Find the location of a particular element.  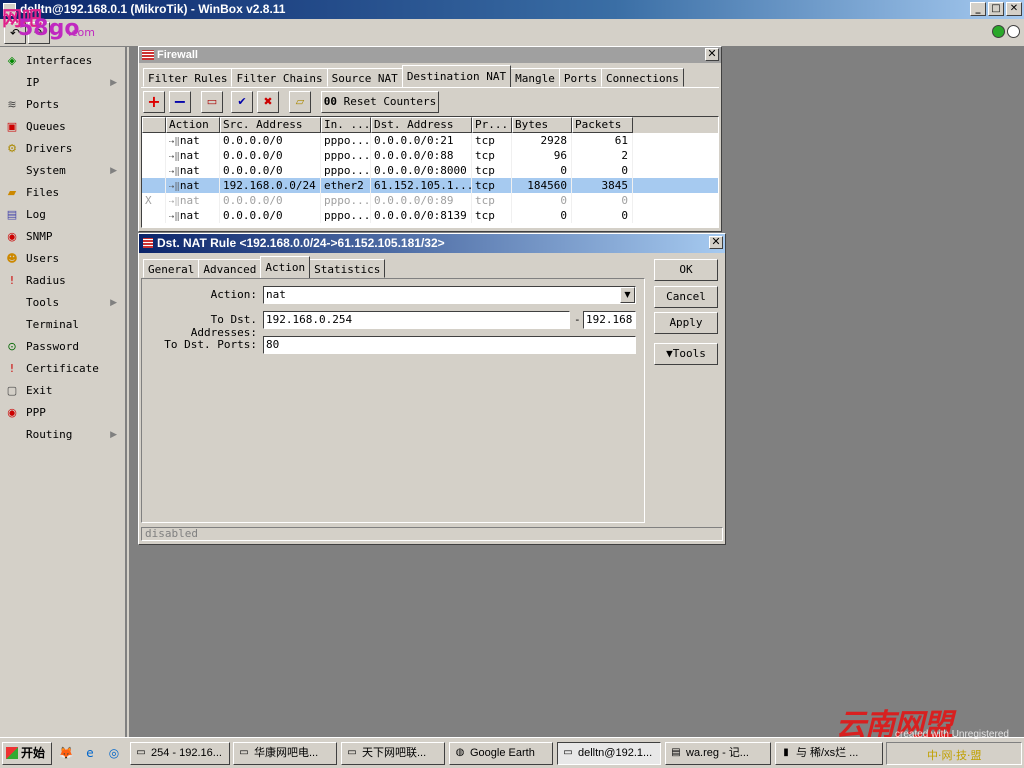

sidebar-item-interfaces: ◈ Interfaces is located at coordinates (62, 61).